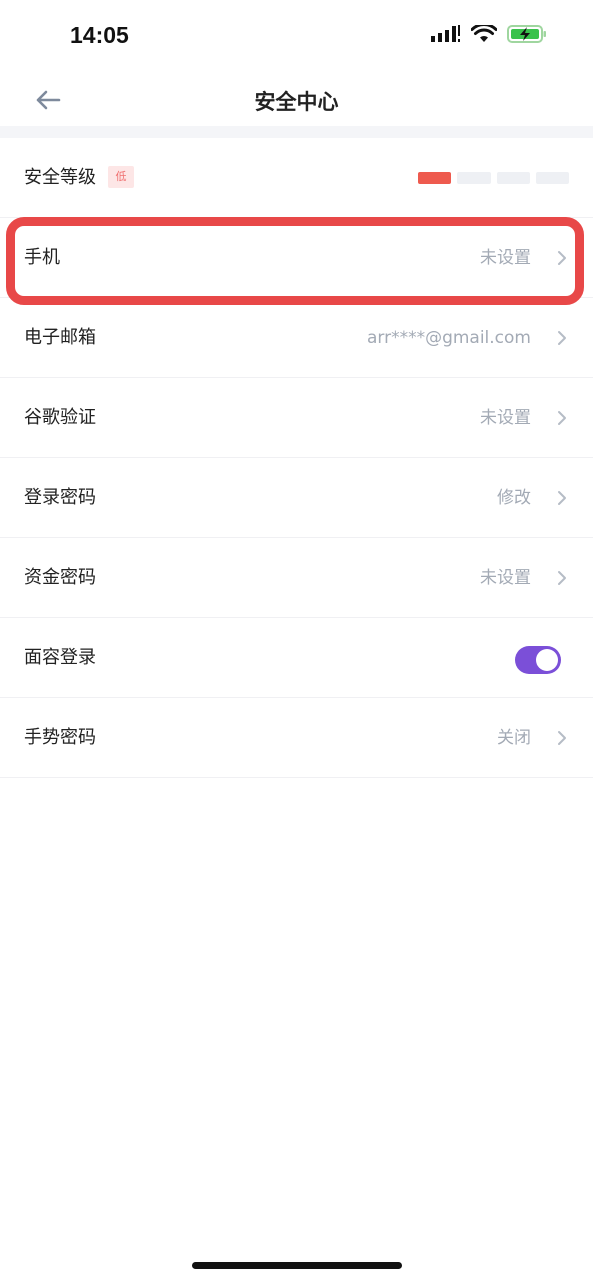  Describe the element at coordinates (295, 261) in the screenshot. I see `highlight-annotation` at that location.